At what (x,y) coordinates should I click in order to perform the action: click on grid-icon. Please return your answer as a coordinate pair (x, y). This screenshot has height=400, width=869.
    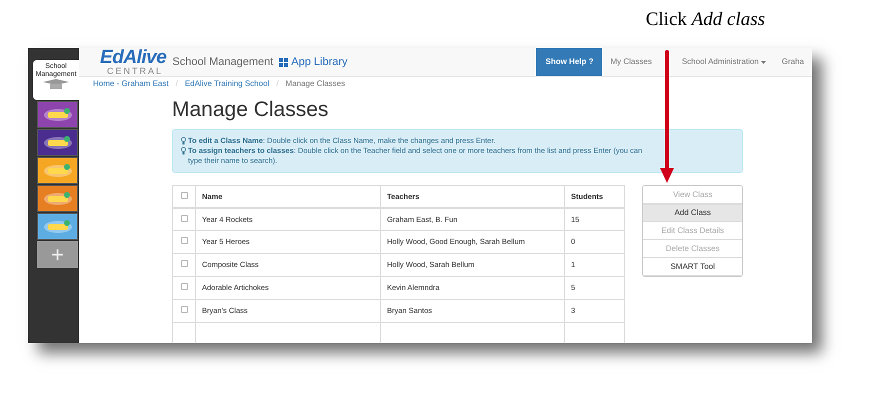
    Looking at the image, I should click on (283, 62).